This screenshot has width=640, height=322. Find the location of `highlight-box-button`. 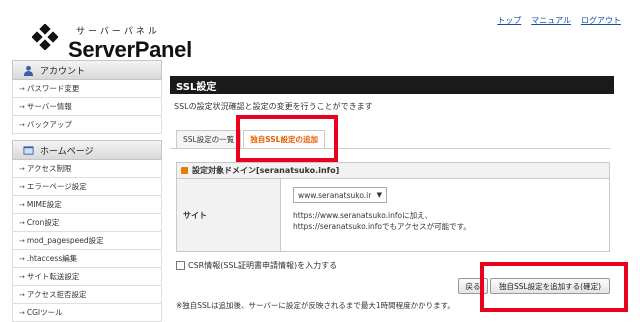

highlight-box-button is located at coordinates (554, 287).